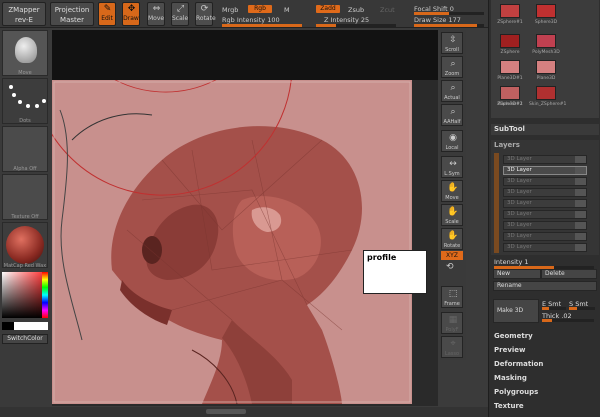  Describe the element at coordinates (453, 112) in the screenshot. I see `aahalf-icon: ⌕` at that location.